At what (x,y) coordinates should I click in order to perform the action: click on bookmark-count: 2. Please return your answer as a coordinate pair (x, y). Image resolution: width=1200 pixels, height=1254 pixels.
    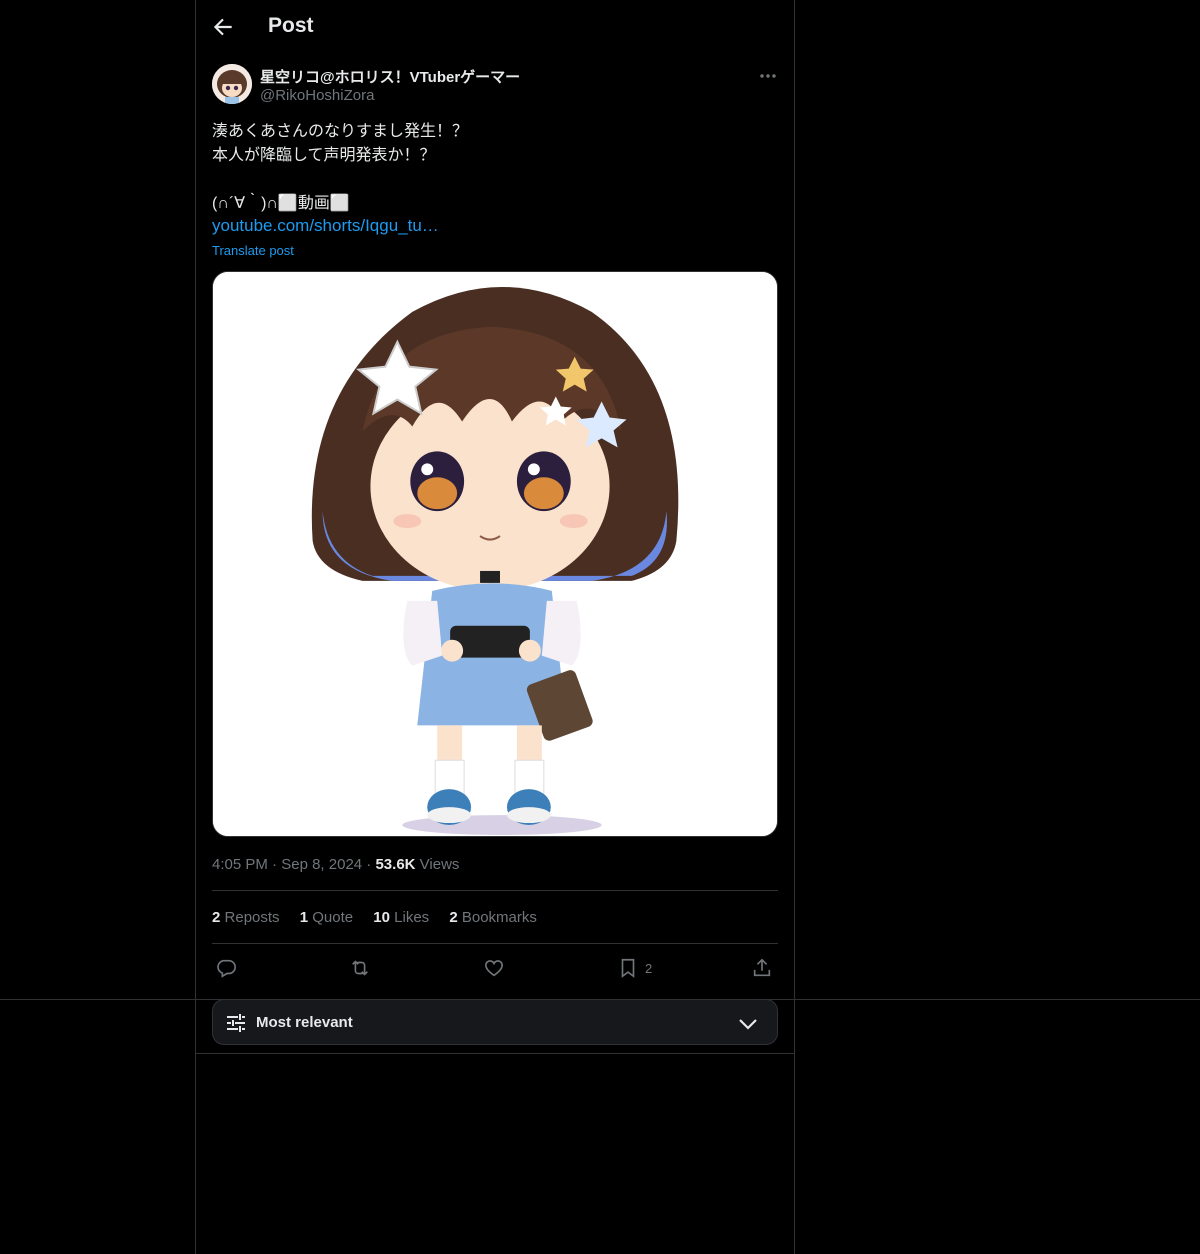
    Looking at the image, I should click on (649, 968).